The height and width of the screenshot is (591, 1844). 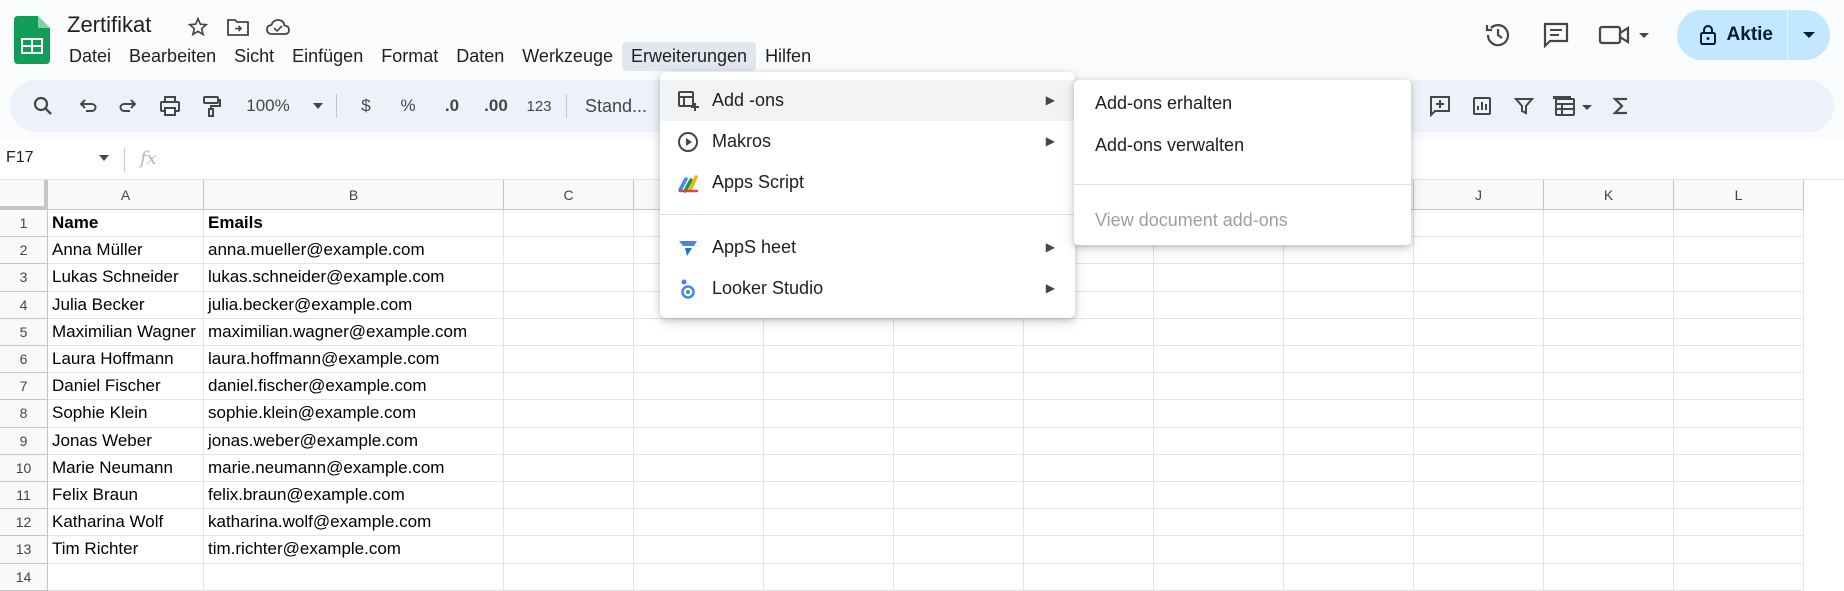 I want to click on table-cell: Jonas Weber, so click(x=126, y=441).